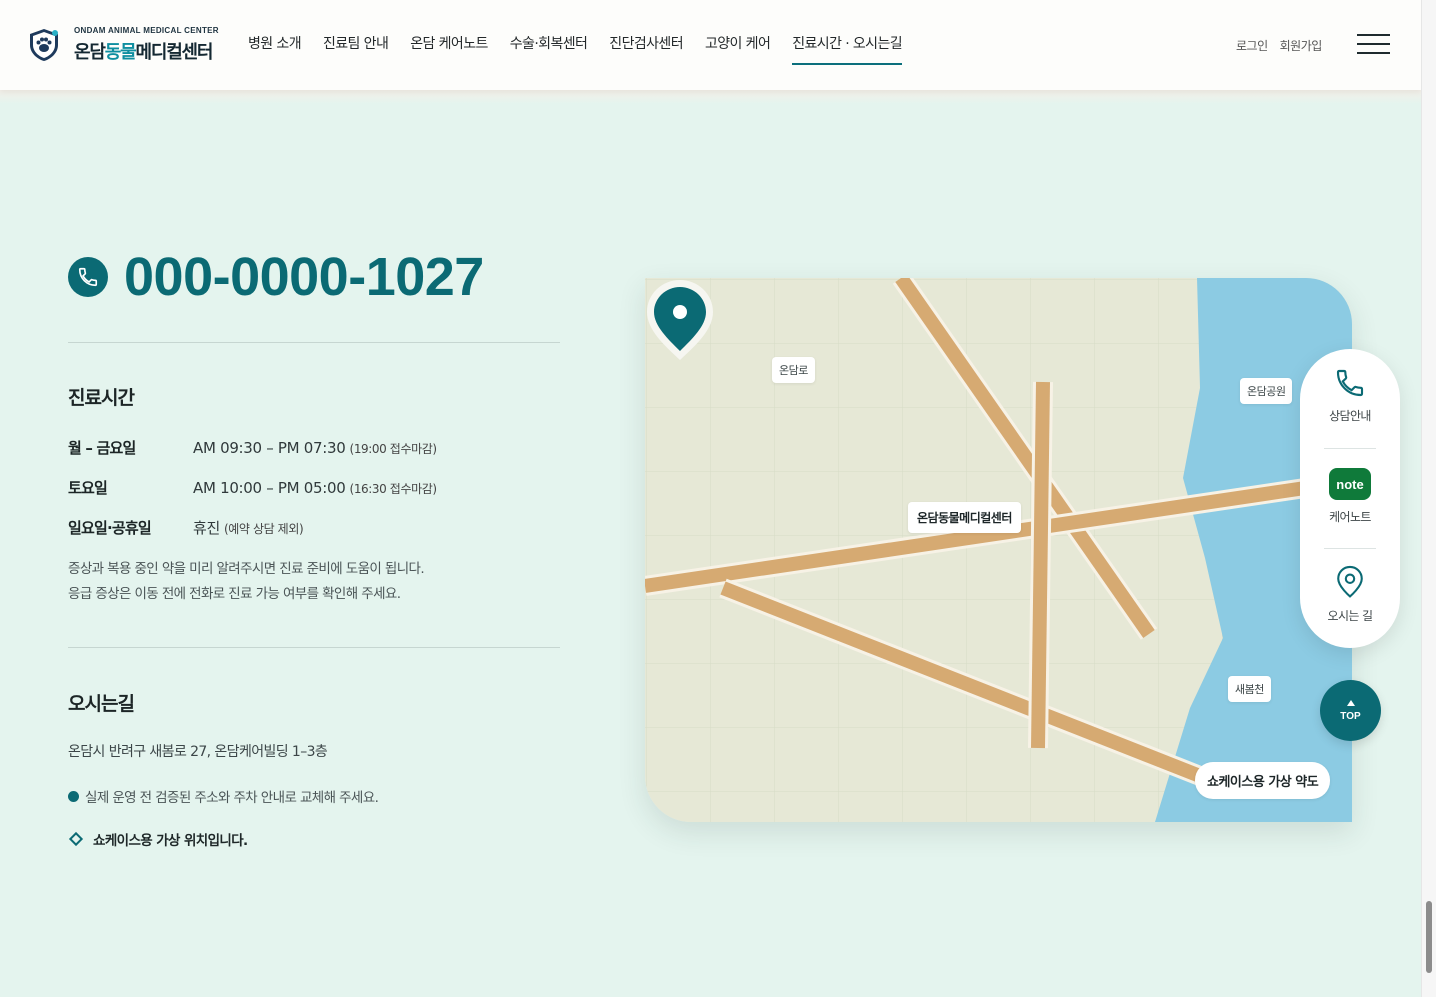 The height and width of the screenshot is (997, 1436). What do you see at coordinates (1263, 780) in the screenshot?
I see `map-label-disclaimer: 쇼케이스용 가상 약도` at bounding box center [1263, 780].